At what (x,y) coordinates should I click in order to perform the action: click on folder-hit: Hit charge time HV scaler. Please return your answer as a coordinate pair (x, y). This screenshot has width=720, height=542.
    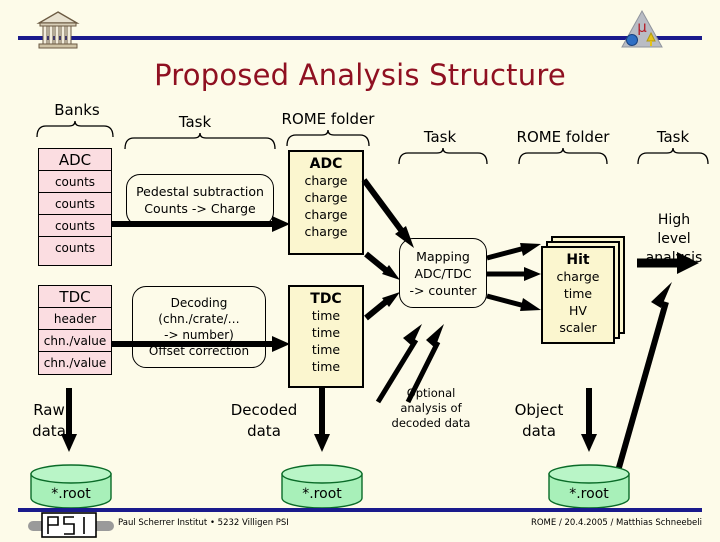
    Looking at the image, I should click on (578, 295).